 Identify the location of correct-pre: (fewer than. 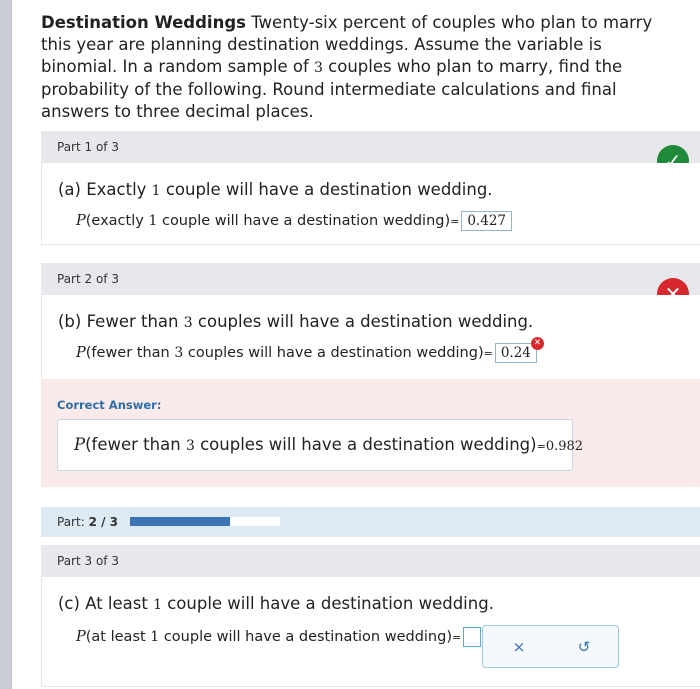
(135, 444).